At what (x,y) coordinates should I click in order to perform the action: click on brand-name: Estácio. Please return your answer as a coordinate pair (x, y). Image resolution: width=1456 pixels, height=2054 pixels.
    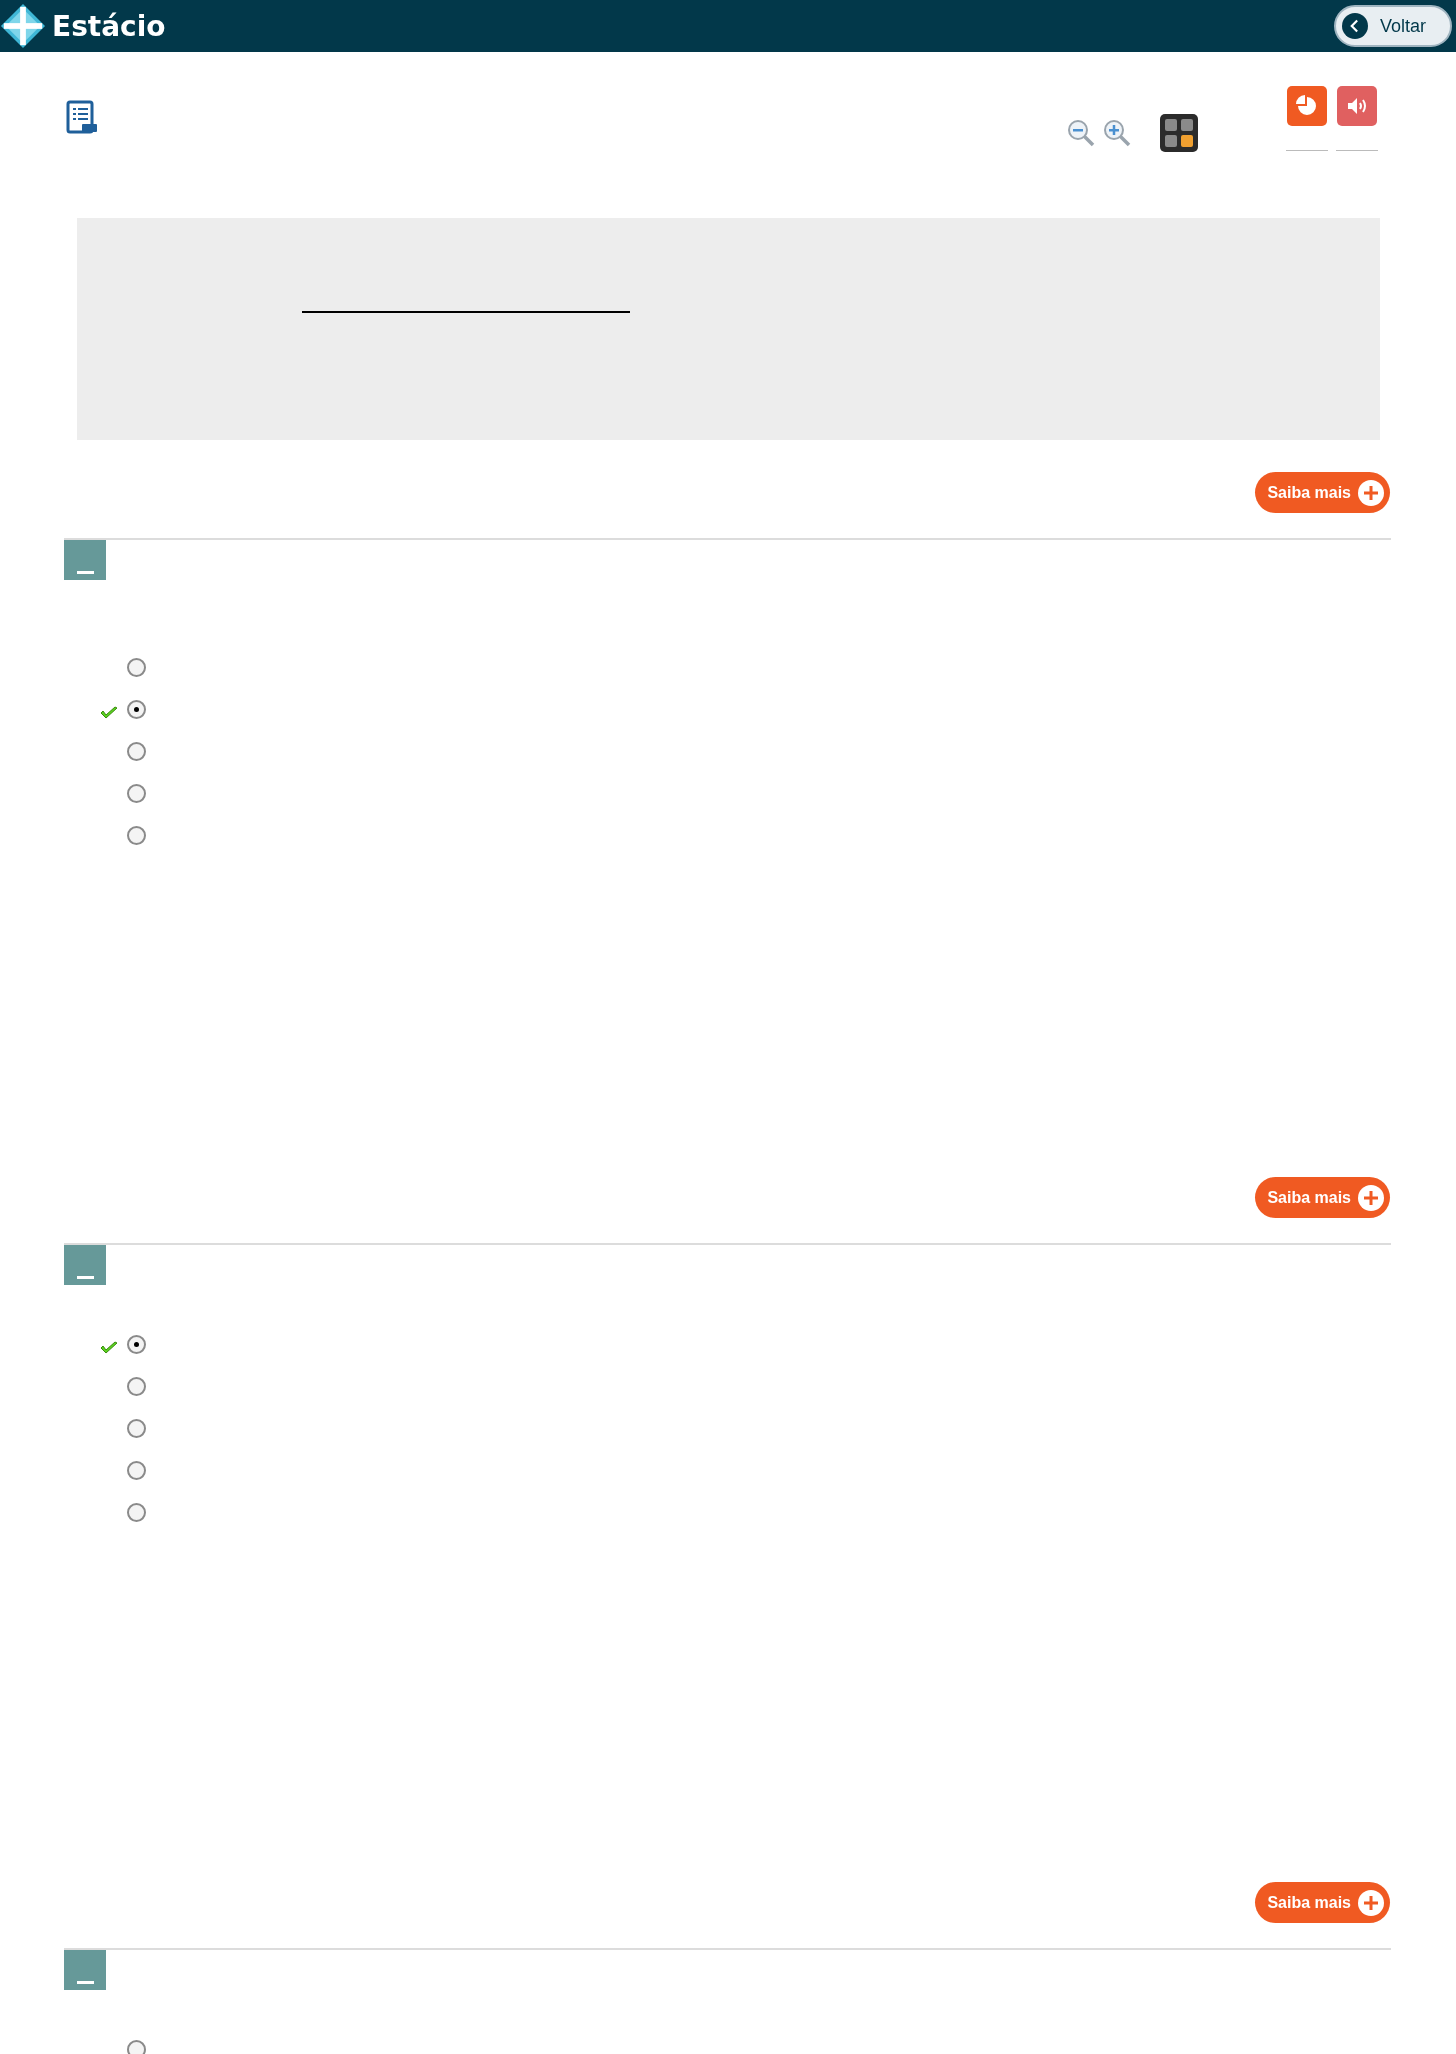
    Looking at the image, I should click on (109, 26).